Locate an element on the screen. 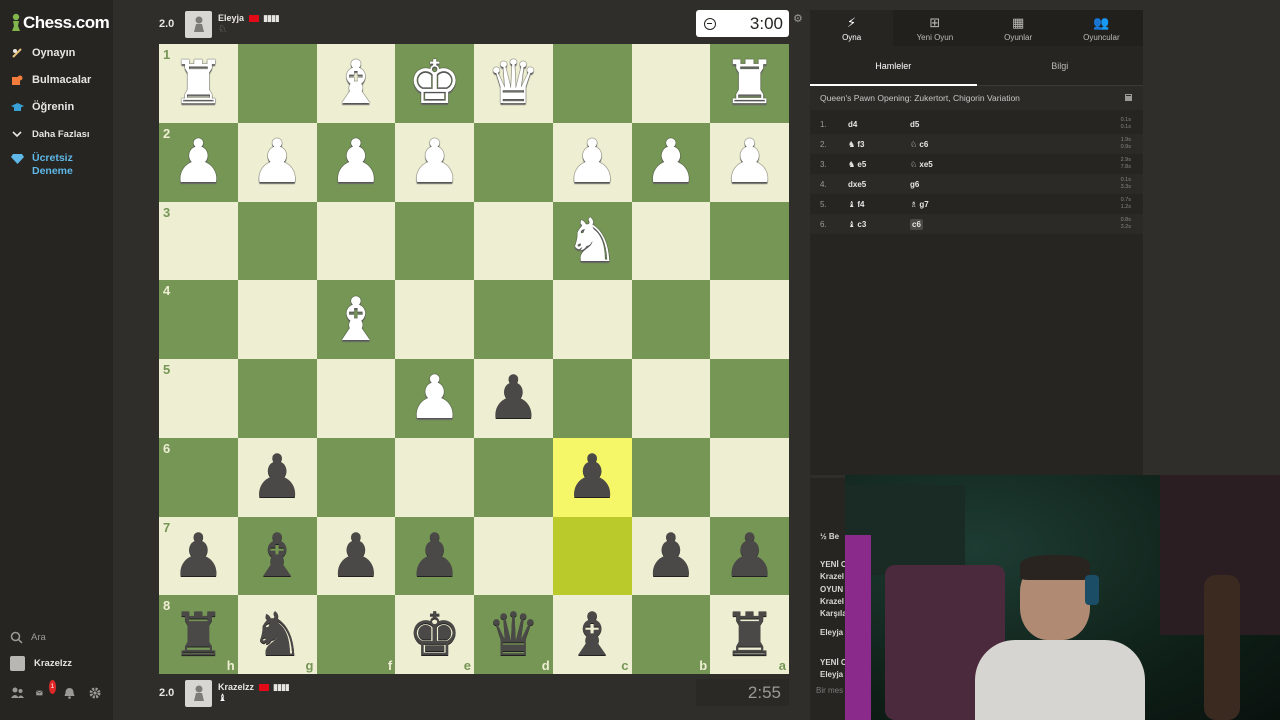  black-bishop-piece: ♝ is located at coordinates (592, 634).